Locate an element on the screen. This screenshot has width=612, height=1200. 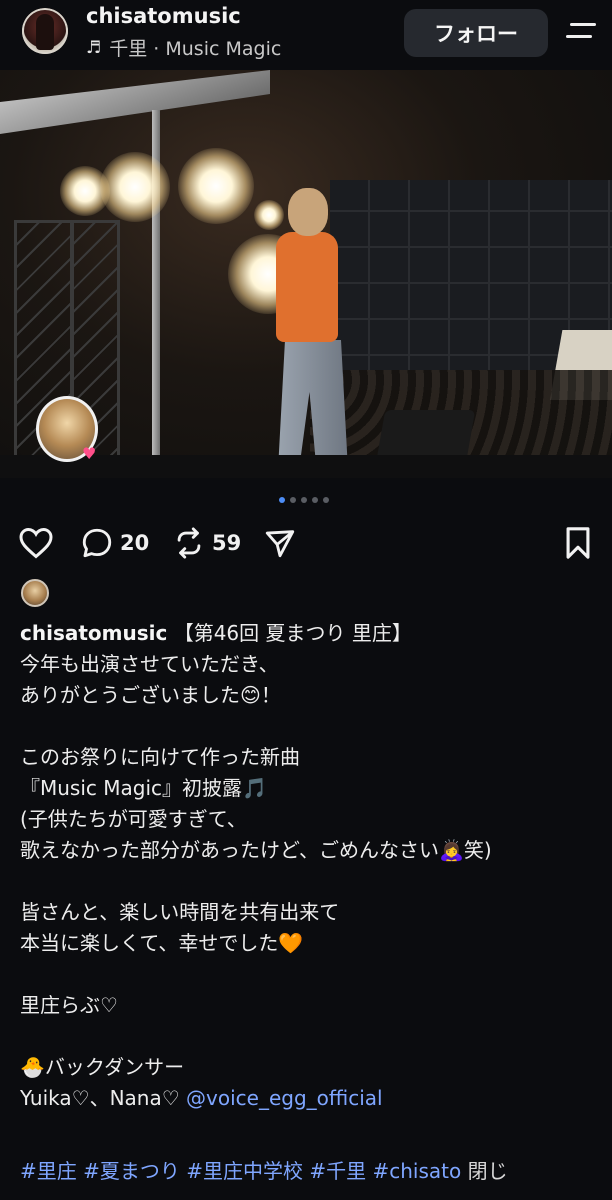
caption-username: chisatomusic is located at coordinates (93, 633).